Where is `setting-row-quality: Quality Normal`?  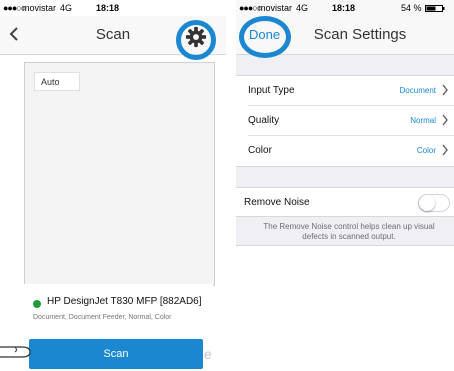
setting-row-quality: Quality Normal is located at coordinates (345, 121).